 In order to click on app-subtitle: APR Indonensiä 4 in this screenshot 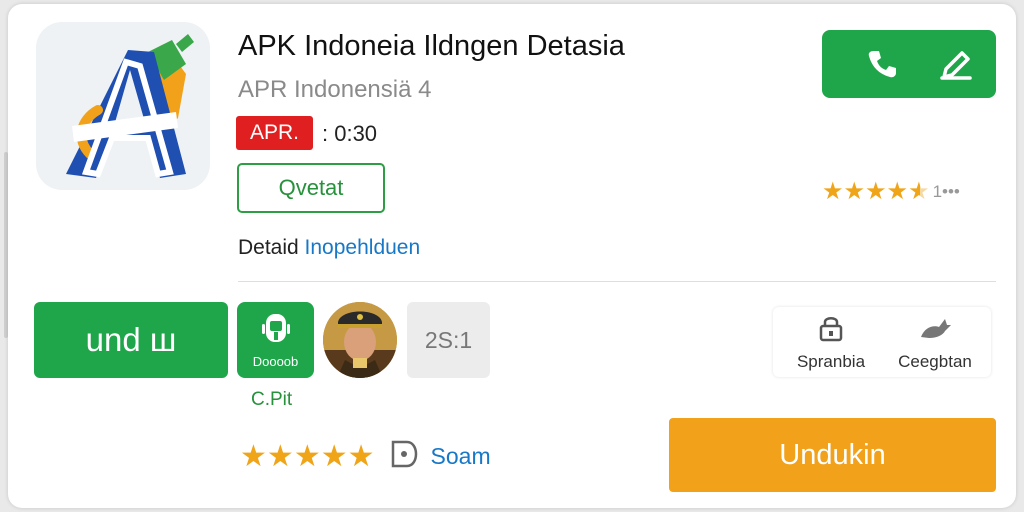, I will do `click(335, 89)`.